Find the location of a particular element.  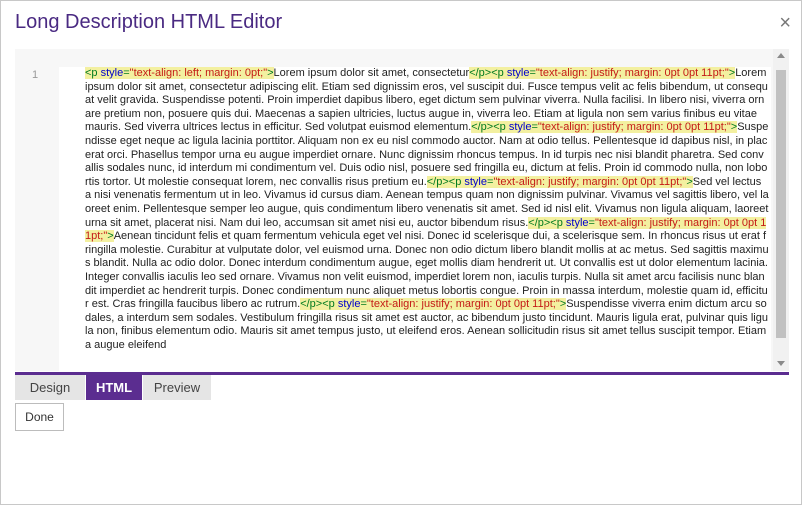

done-button: Done is located at coordinates (39, 417).